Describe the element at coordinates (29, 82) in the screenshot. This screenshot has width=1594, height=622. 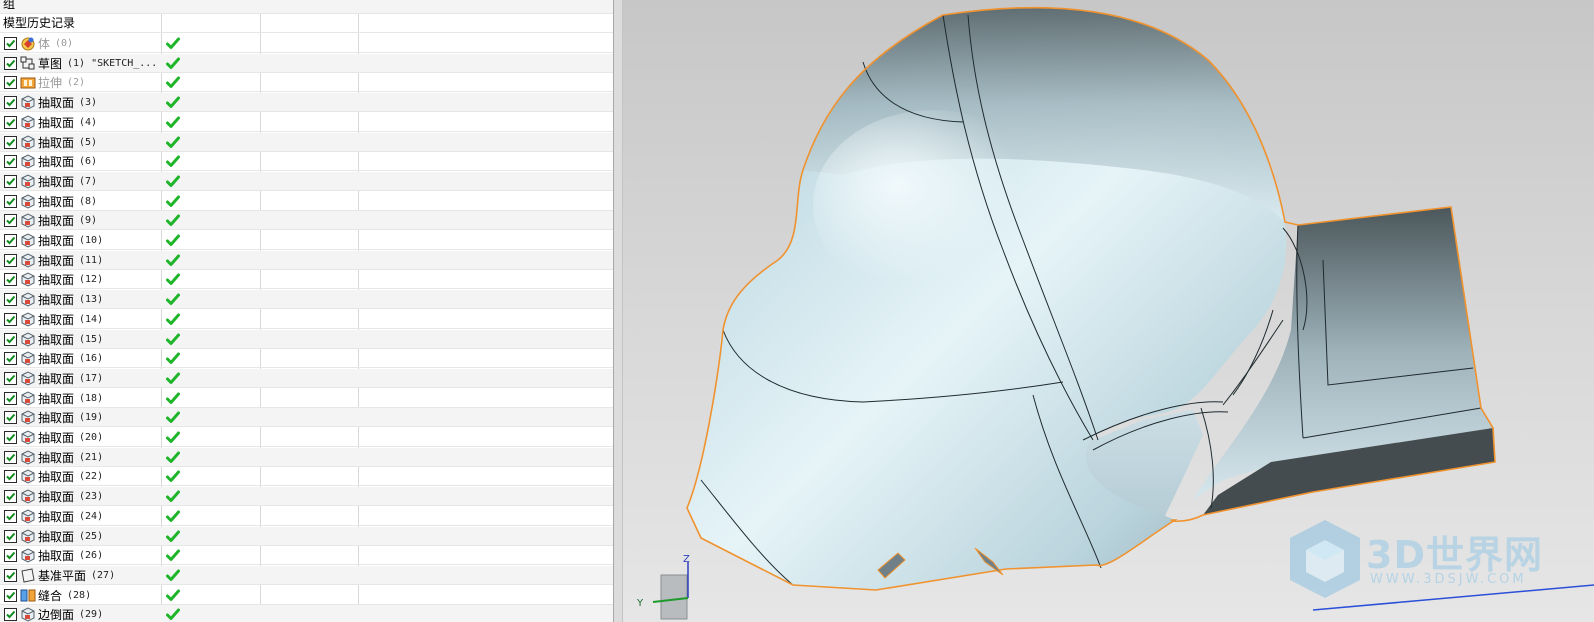
I see `extrude-icon` at that location.